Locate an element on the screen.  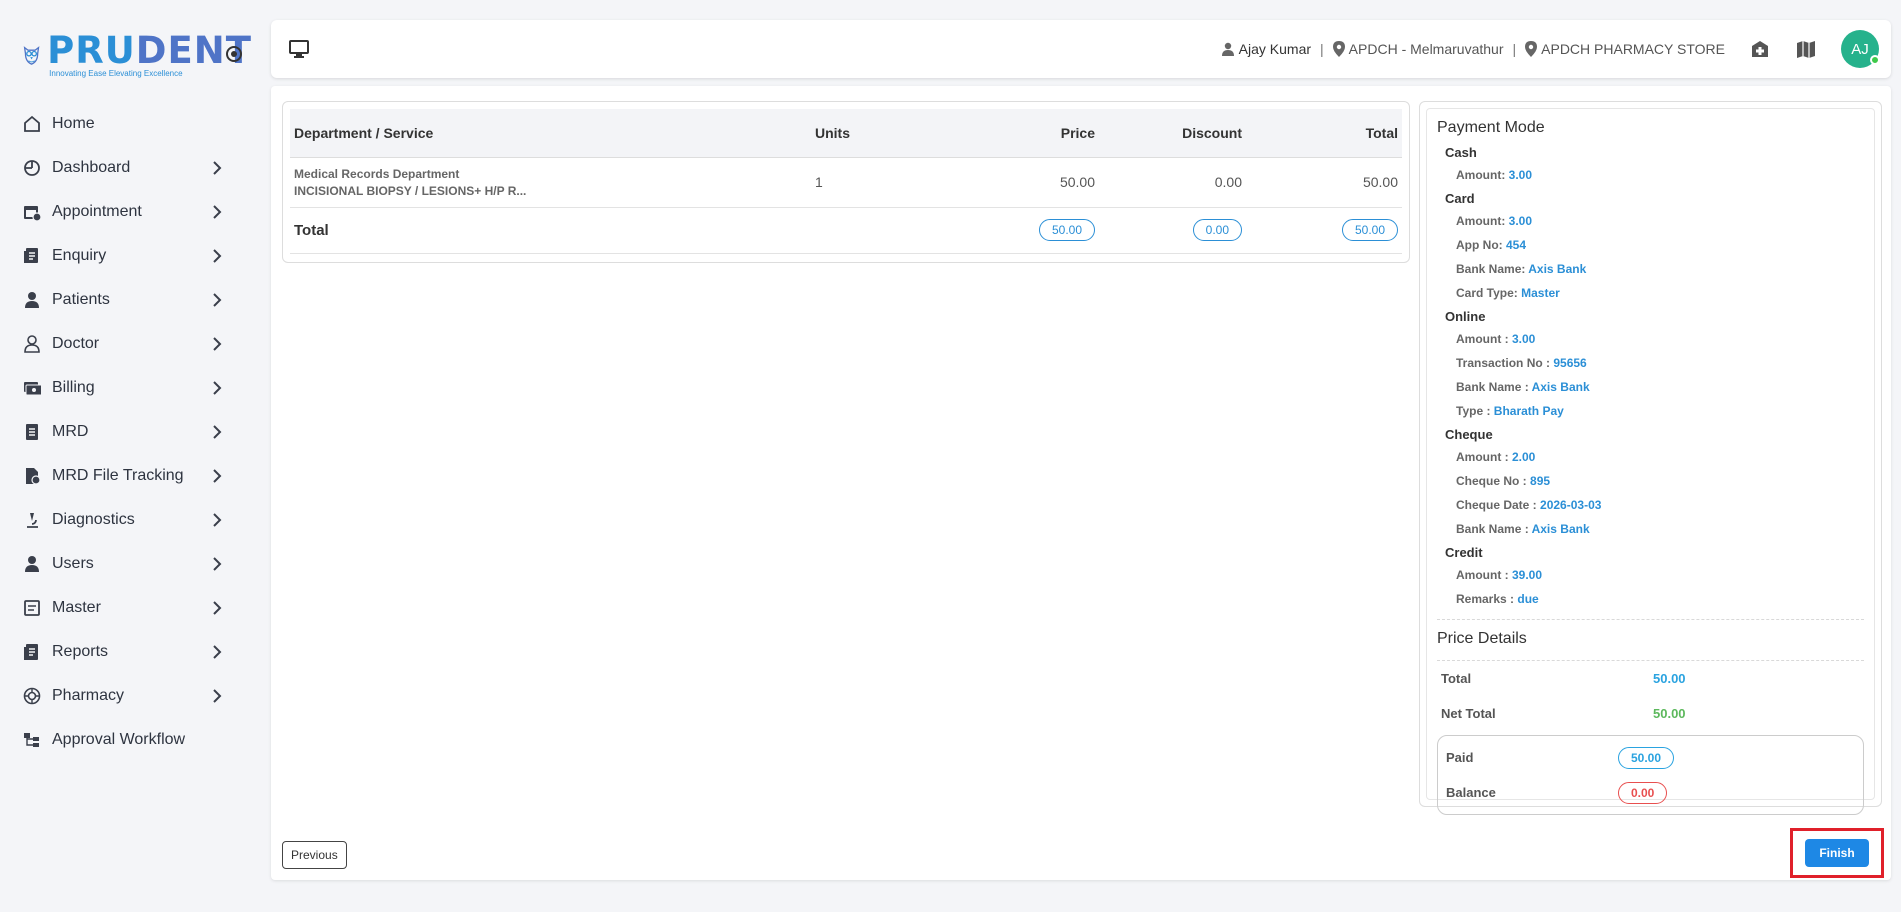
current-location: APDCH - Melmaruvathur is located at coordinates (1418, 49).